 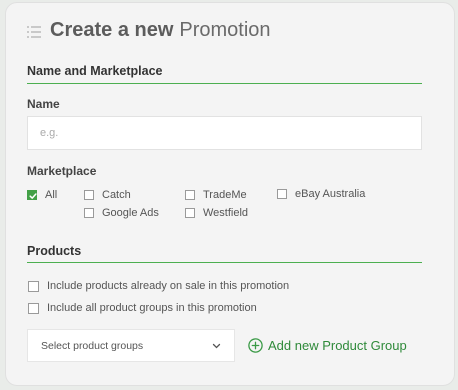 I want to click on page-title: Create a new Promotion, so click(x=149, y=30).